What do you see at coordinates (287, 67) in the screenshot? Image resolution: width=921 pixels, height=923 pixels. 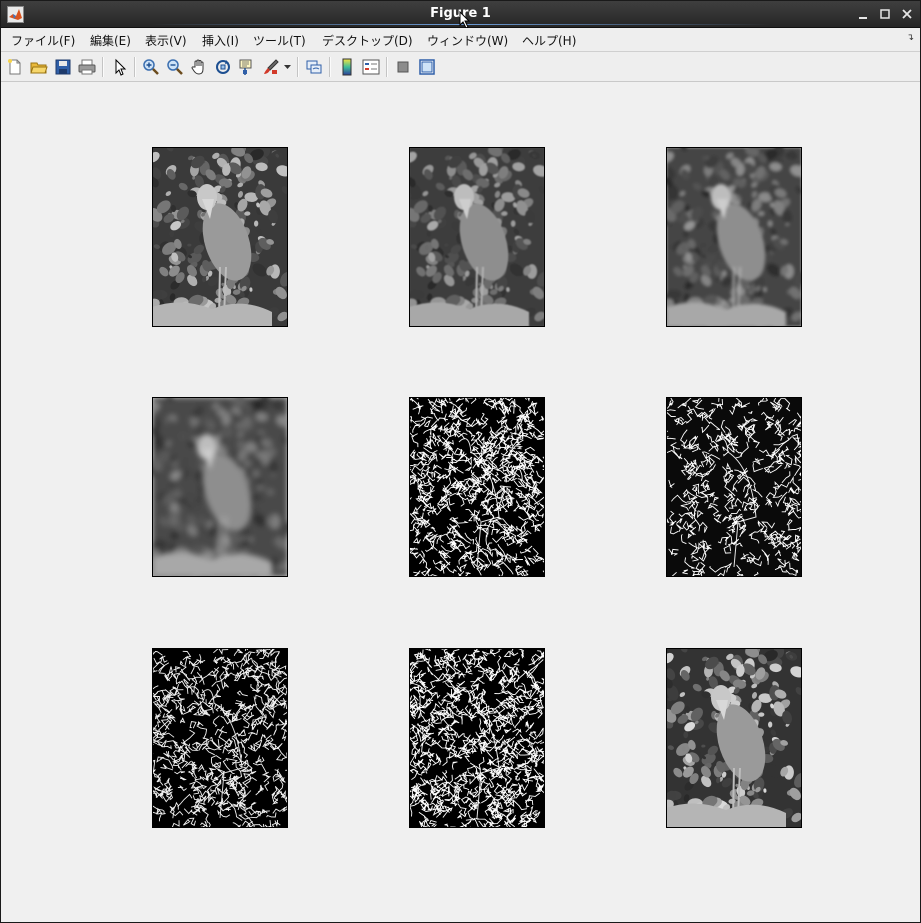 I see `brush-dropdown-icon` at bounding box center [287, 67].